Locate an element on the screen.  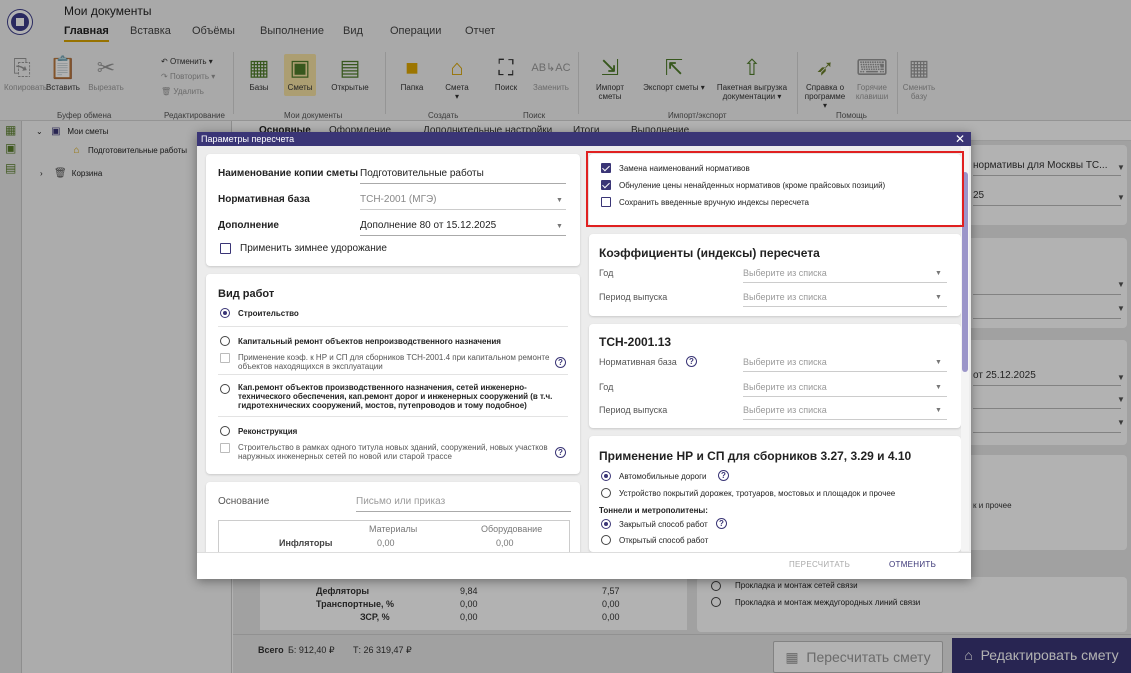
radio-cap-repair is located at coordinates (225, 341).